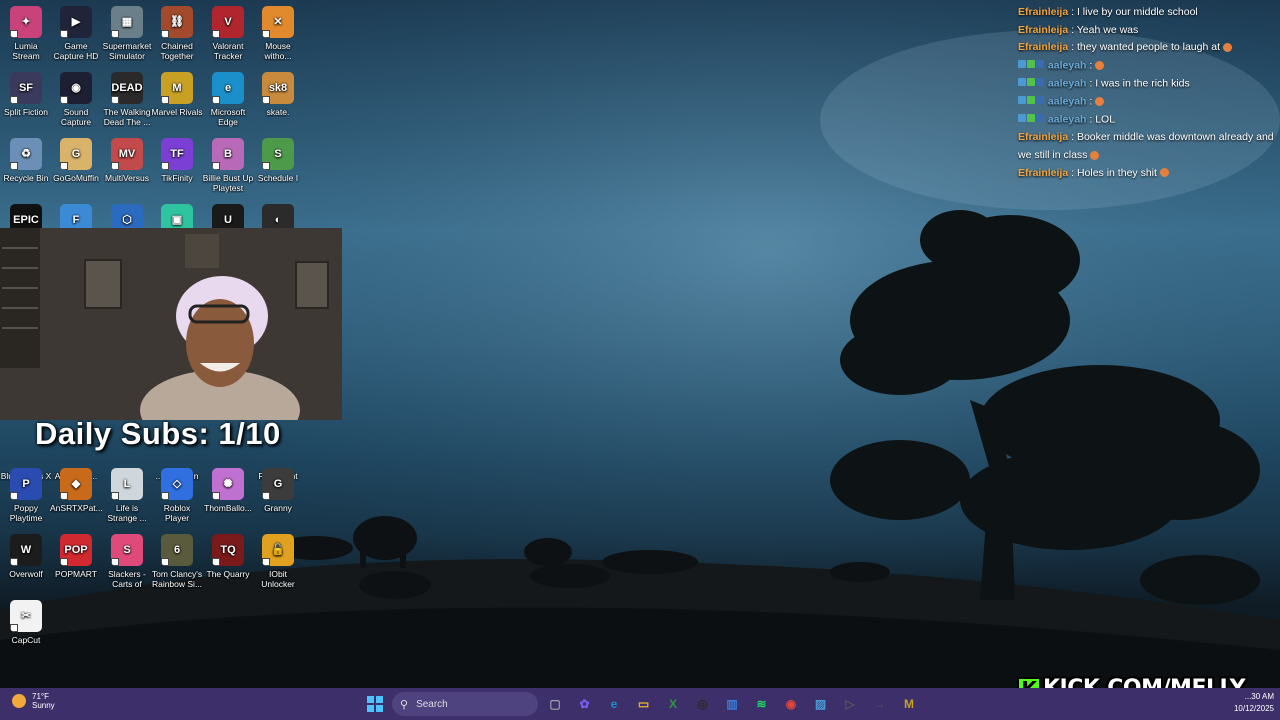 This screenshot has height=720, width=1280. What do you see at coordinates (177, 22) in the screenshot?
I see `chained-together-icon: ⛓` at bounding box center [177, 22].